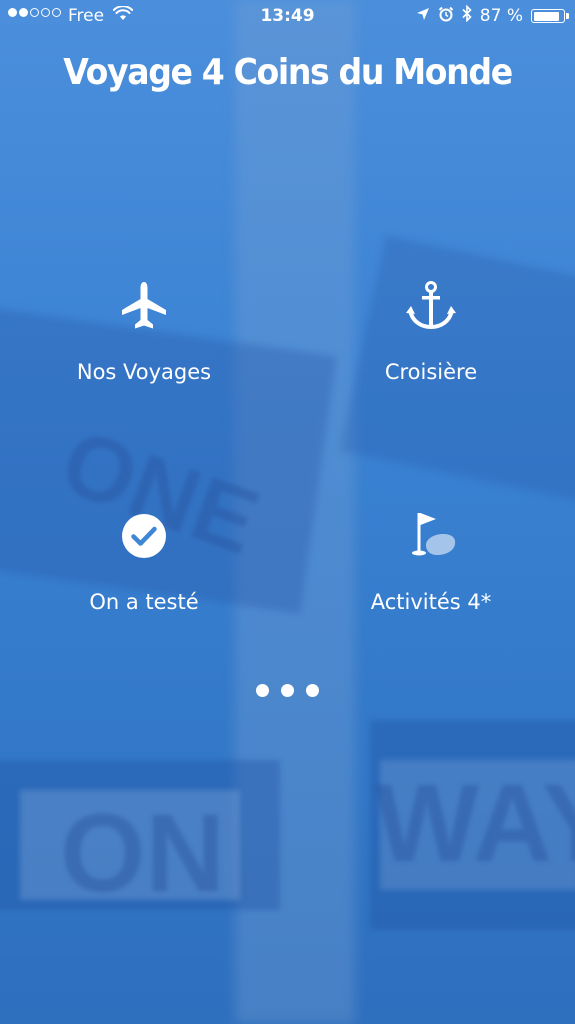  I want to click on menu-item-label: Croisière, so click(431, 372).